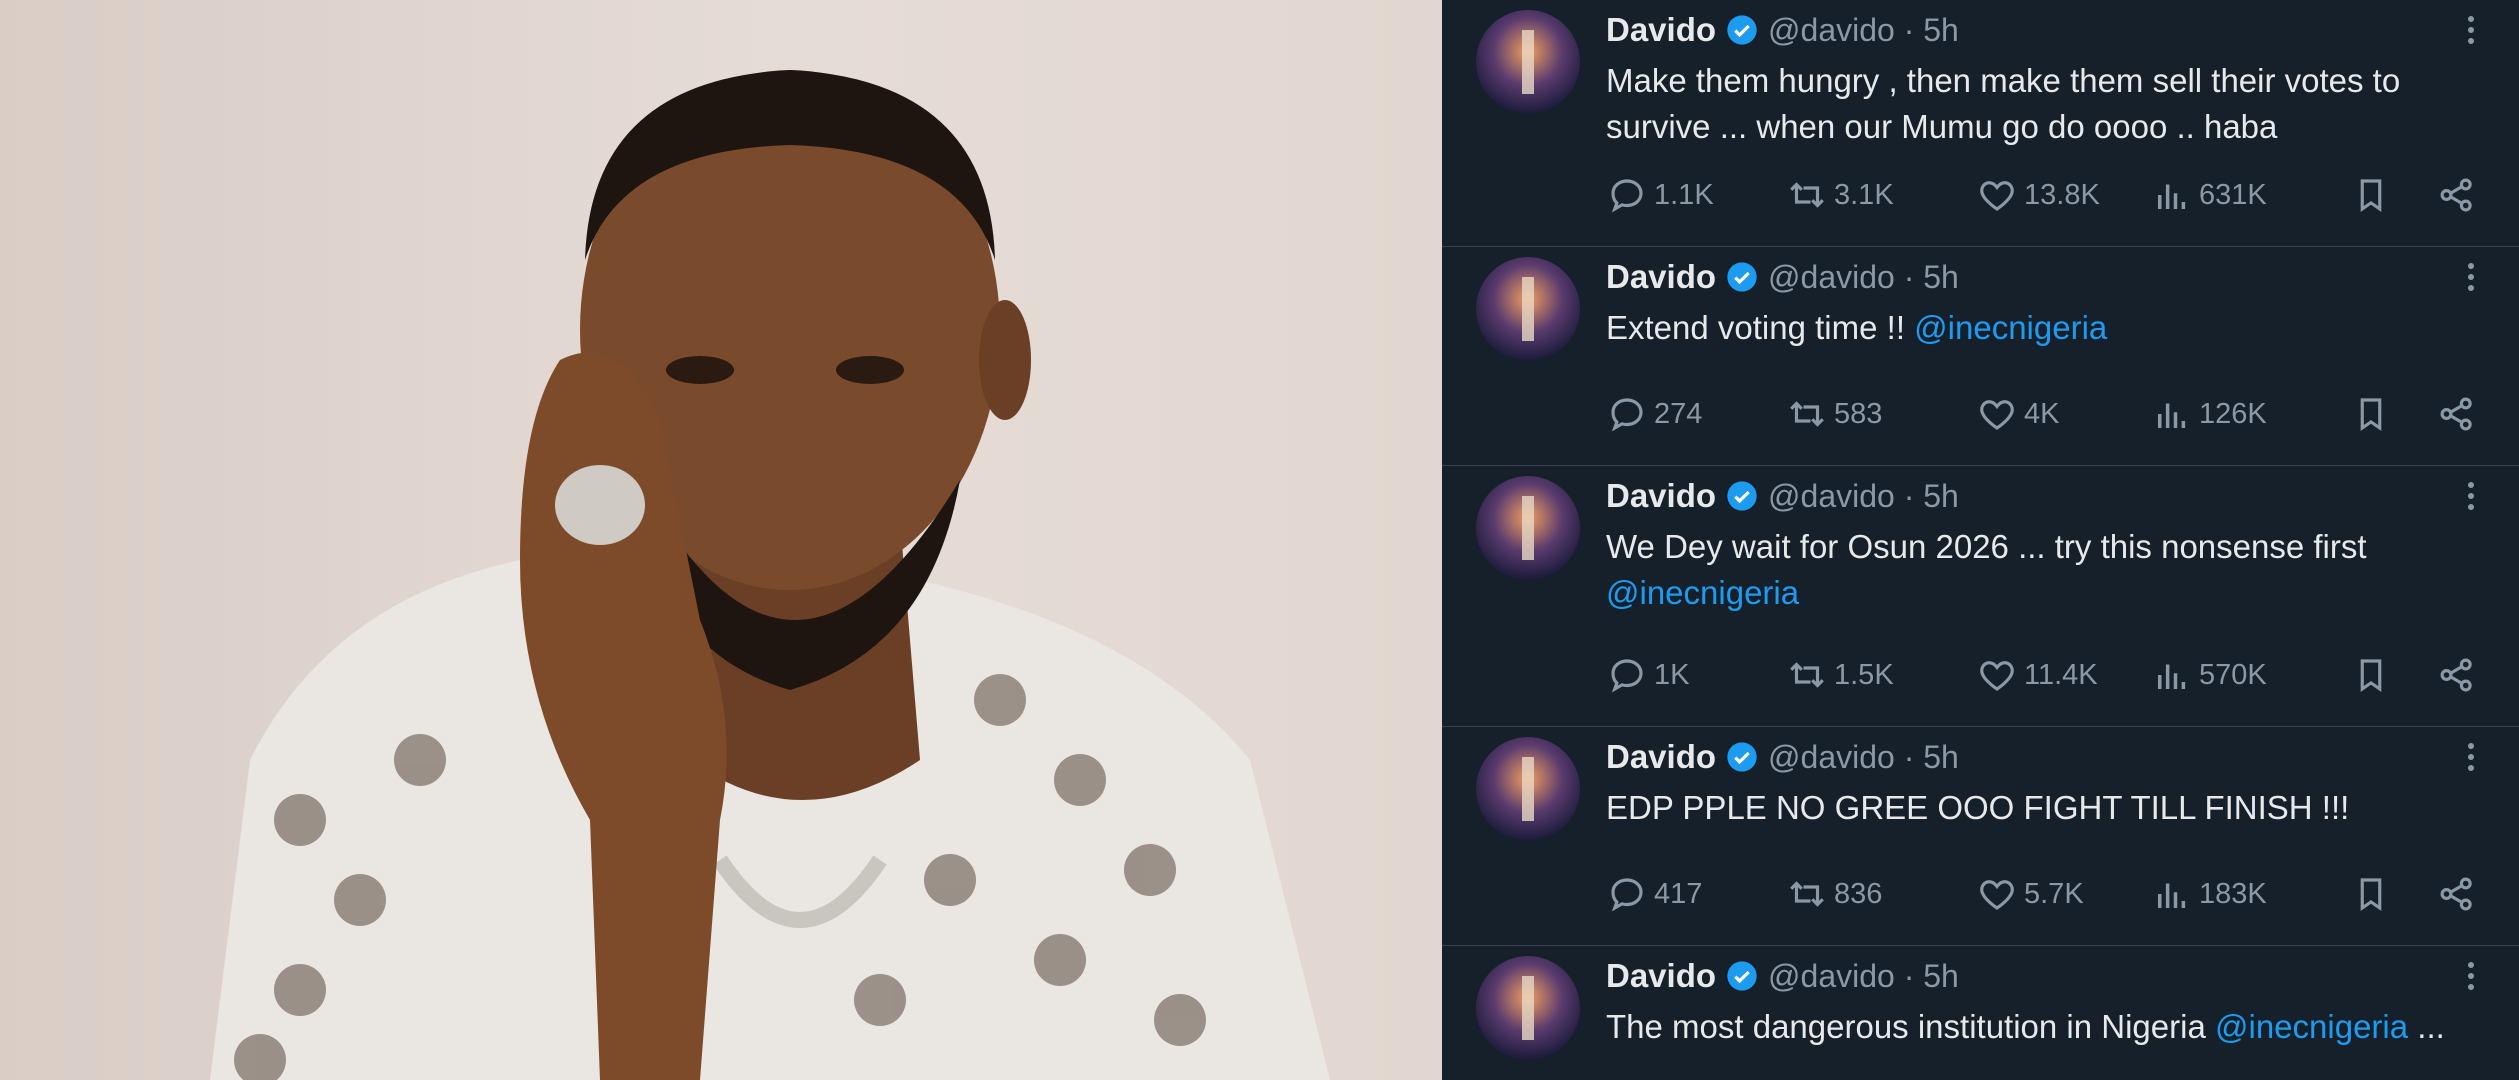  What do you see at coordinates (2209, 414) in the screenshot?
I see `views-button: 126K` at bounding box center [2209, 414].